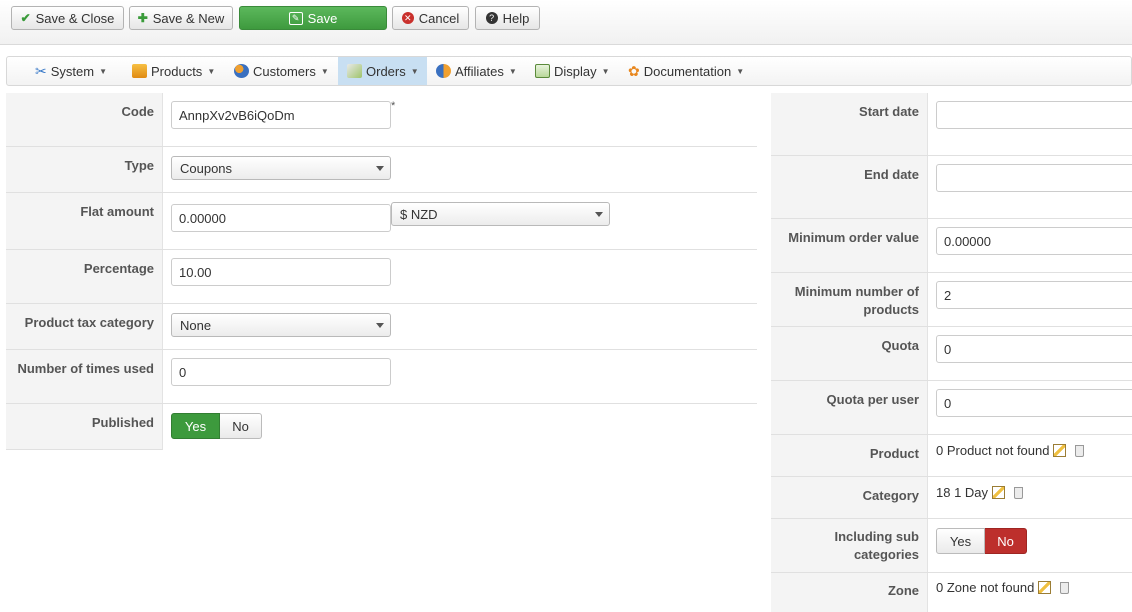  I want to click on tax-category-row: Product tax category None, so click(381, 327).